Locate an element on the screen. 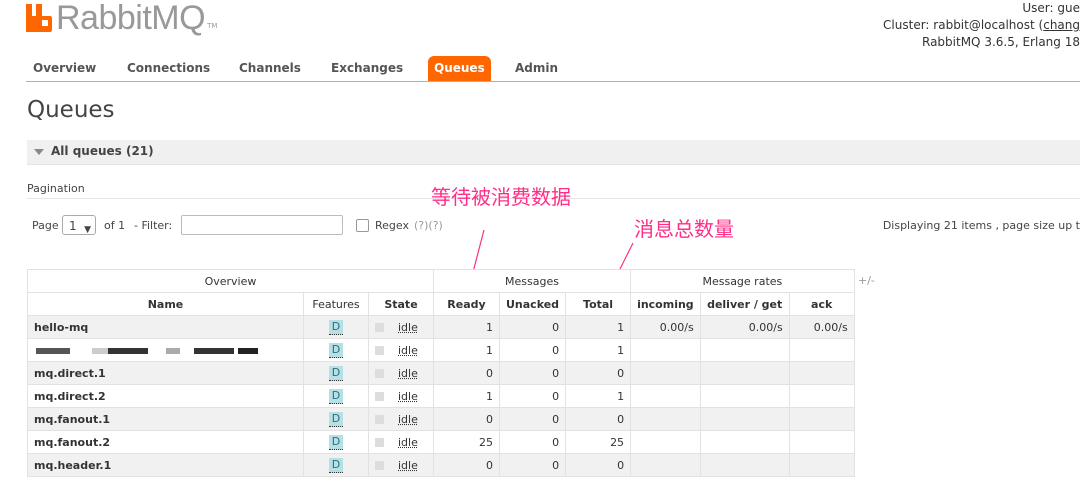 Image resolution: width=1080 pixels, height=483 pixels. user-info: User: gue is located at coordinates (1051, 8).